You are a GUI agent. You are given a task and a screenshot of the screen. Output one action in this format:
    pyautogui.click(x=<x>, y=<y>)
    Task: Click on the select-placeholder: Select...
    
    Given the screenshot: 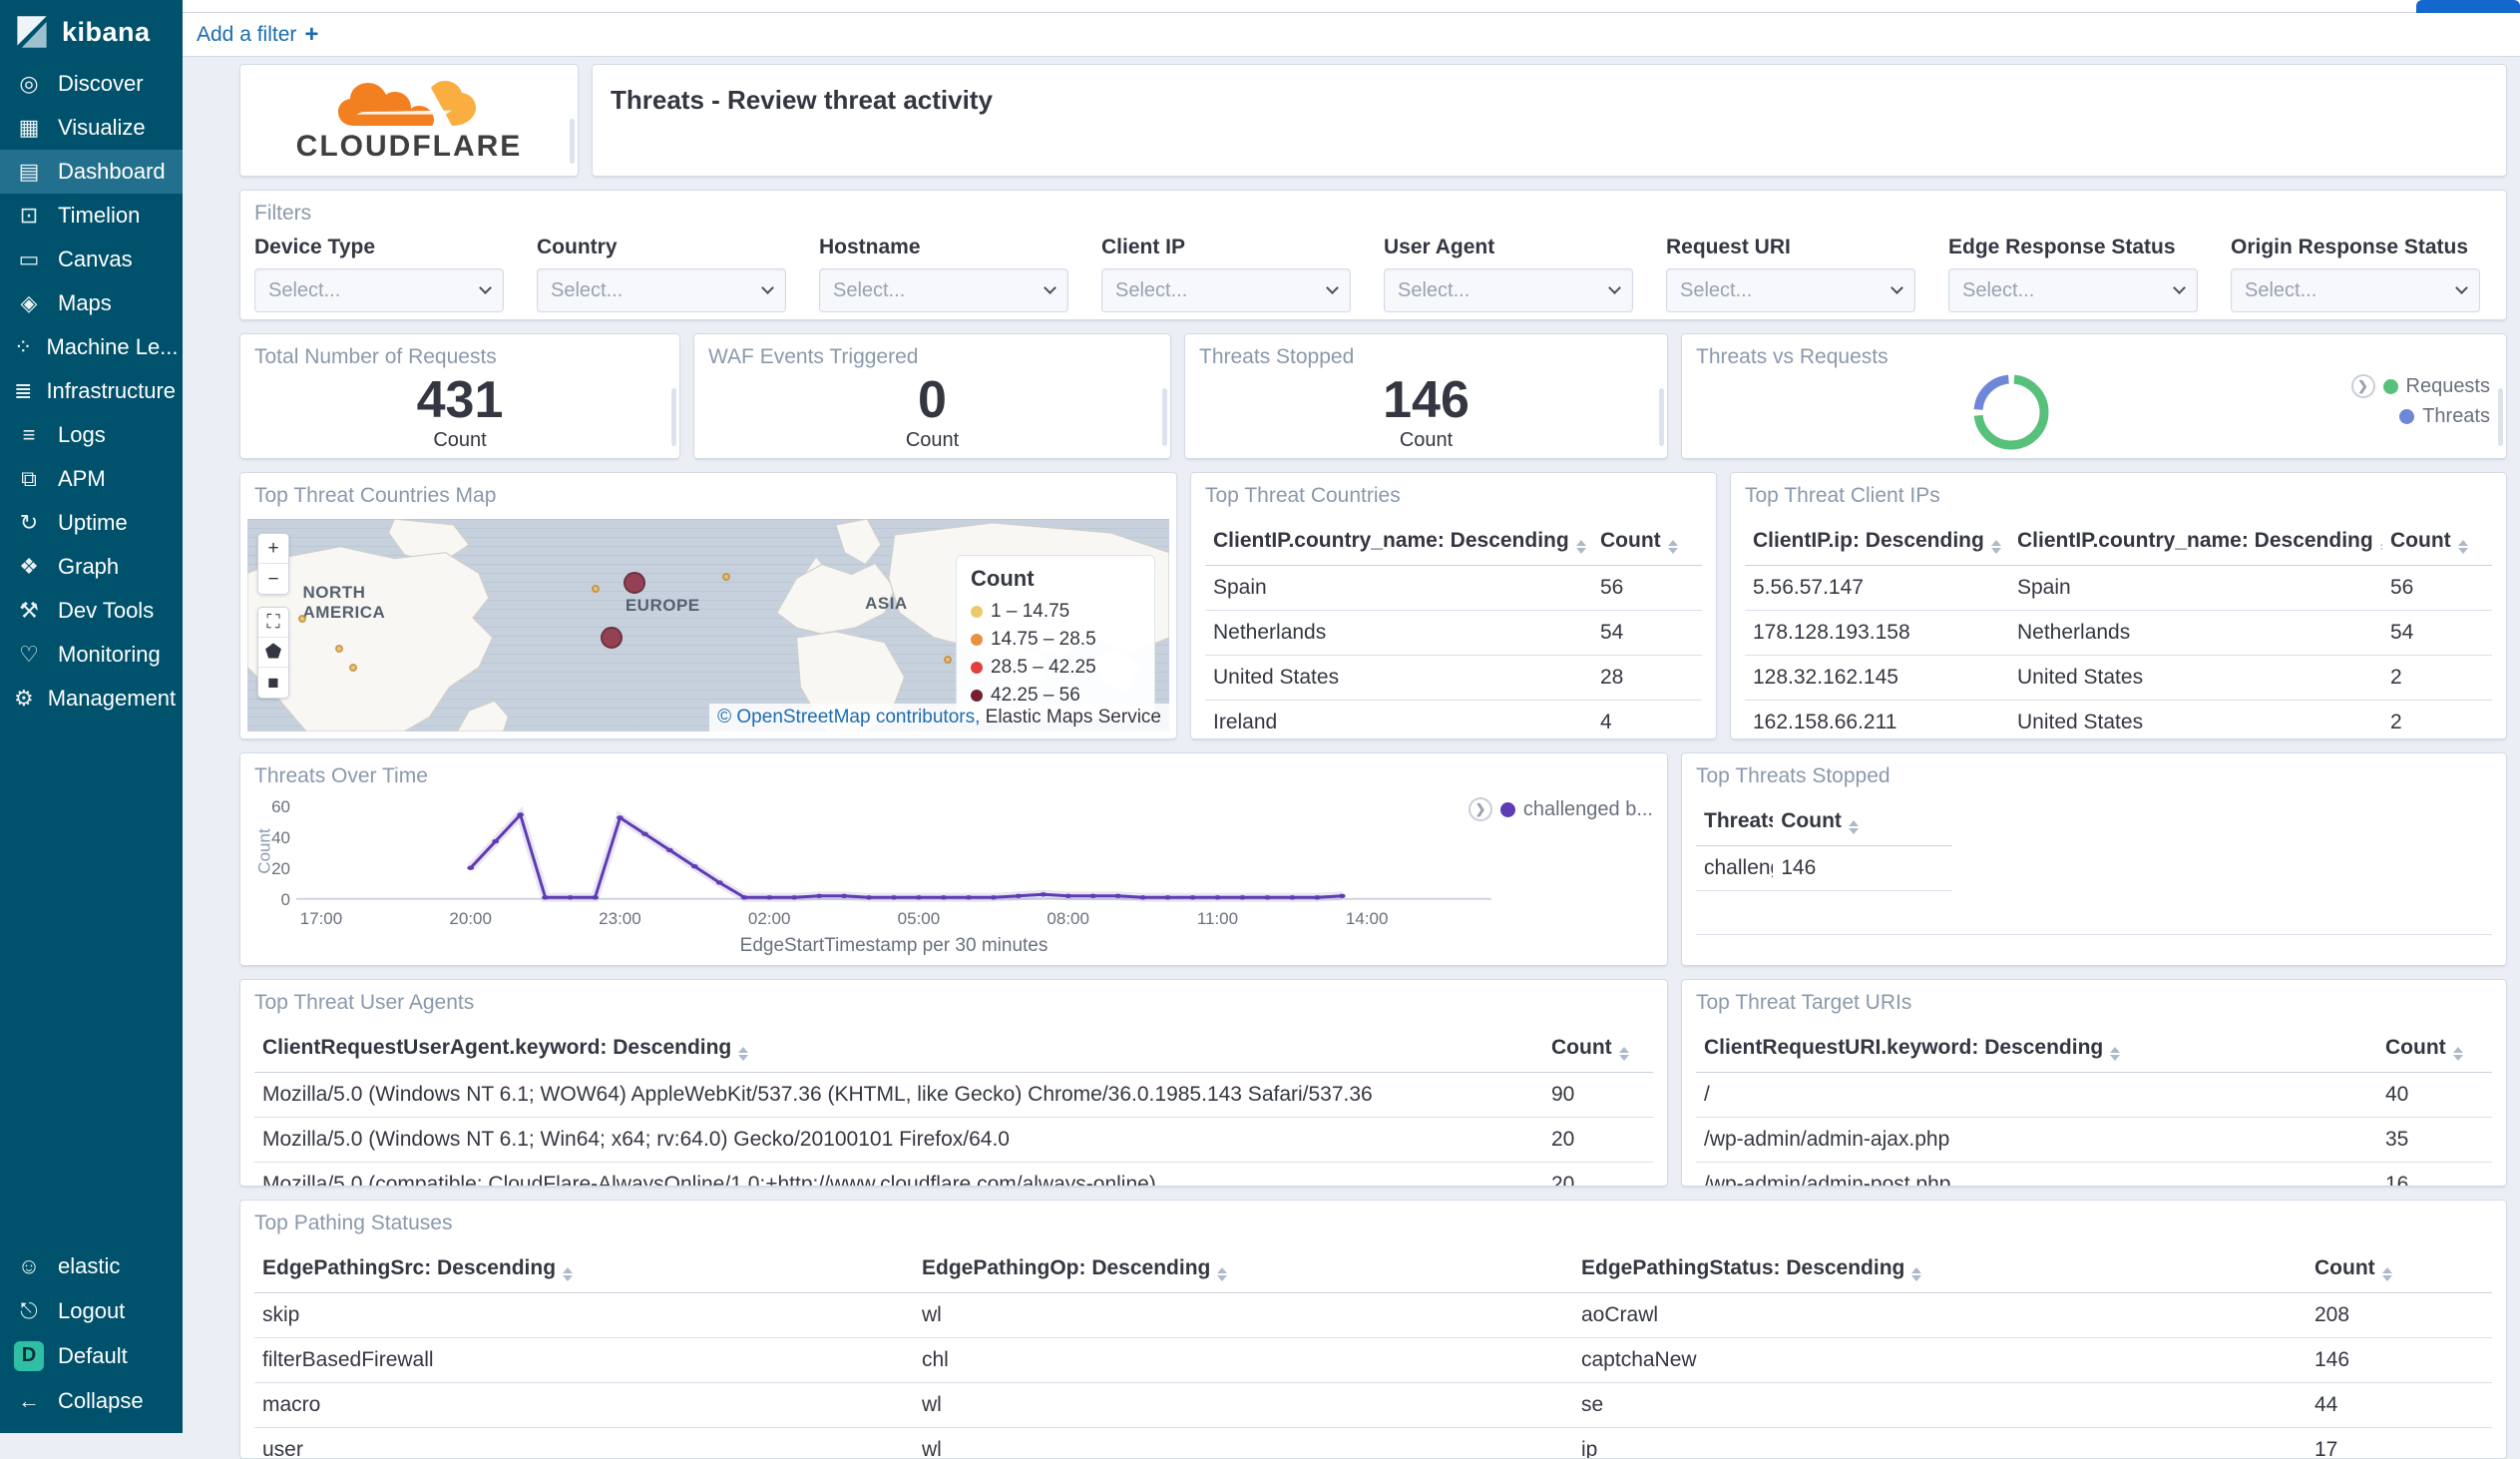 What is the action you would take?
    pyautogui.click(x=1716, y=291)
    